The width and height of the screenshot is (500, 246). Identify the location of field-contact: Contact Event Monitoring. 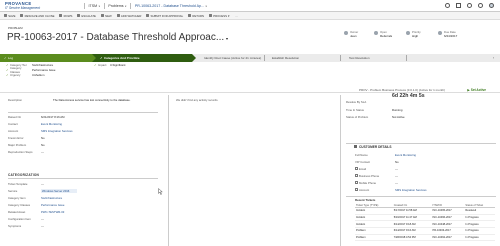
(35, 123).